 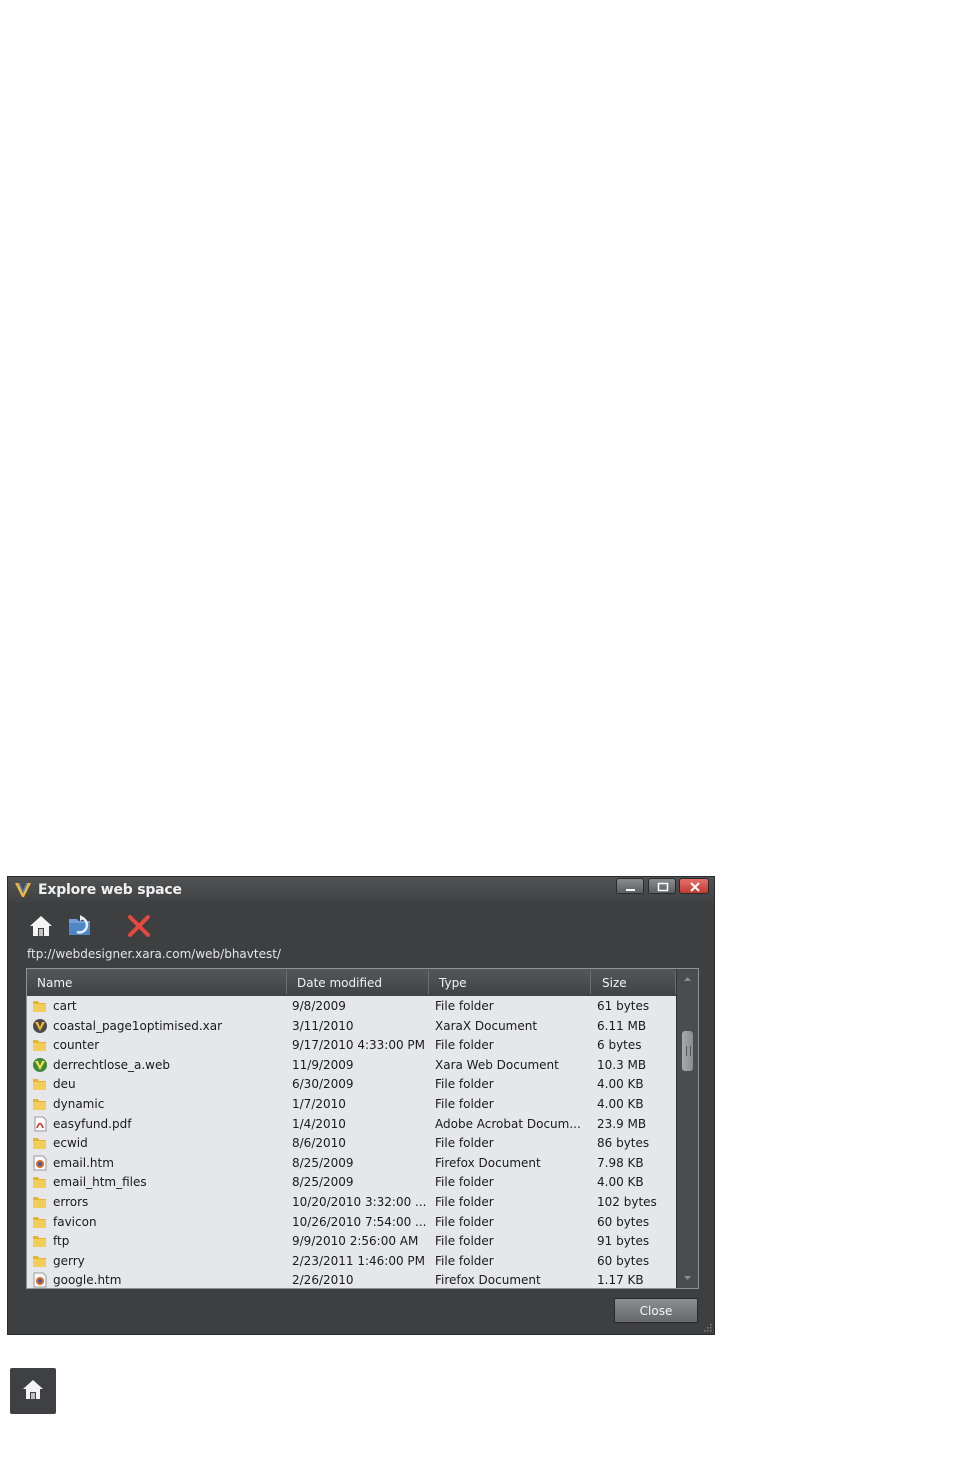 I want to click on file-size: 23.9 MB, so click(x=622, y=1123).